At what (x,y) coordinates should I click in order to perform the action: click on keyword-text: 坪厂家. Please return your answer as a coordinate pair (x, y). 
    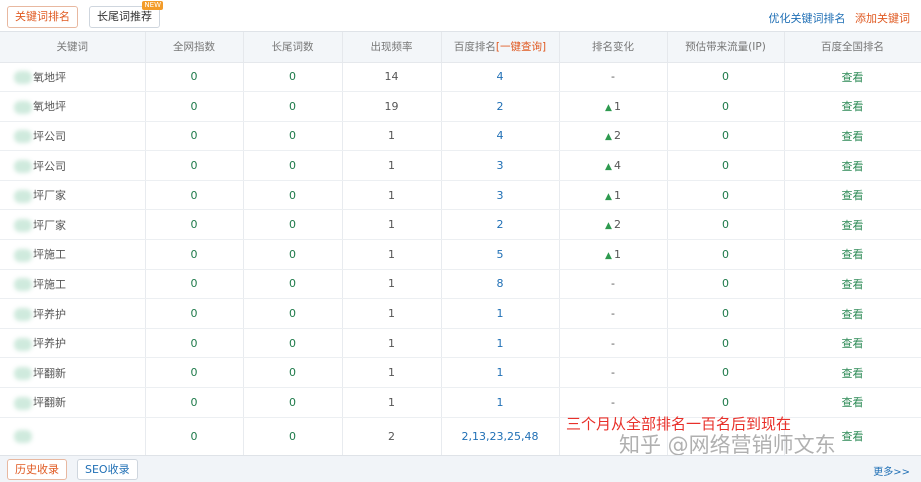
    Looking at the image, I should click on (49, 196).